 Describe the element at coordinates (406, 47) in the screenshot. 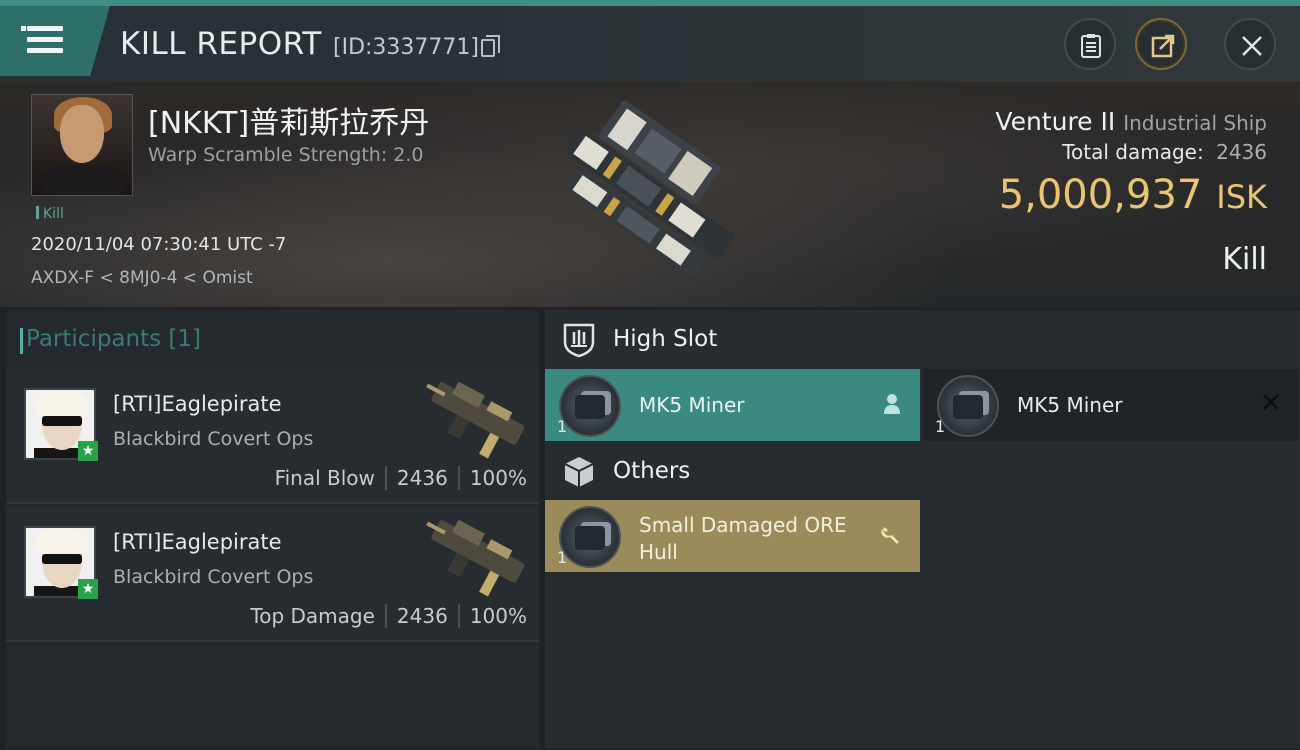

I see `report-id: [ID:3337771]` at that location.